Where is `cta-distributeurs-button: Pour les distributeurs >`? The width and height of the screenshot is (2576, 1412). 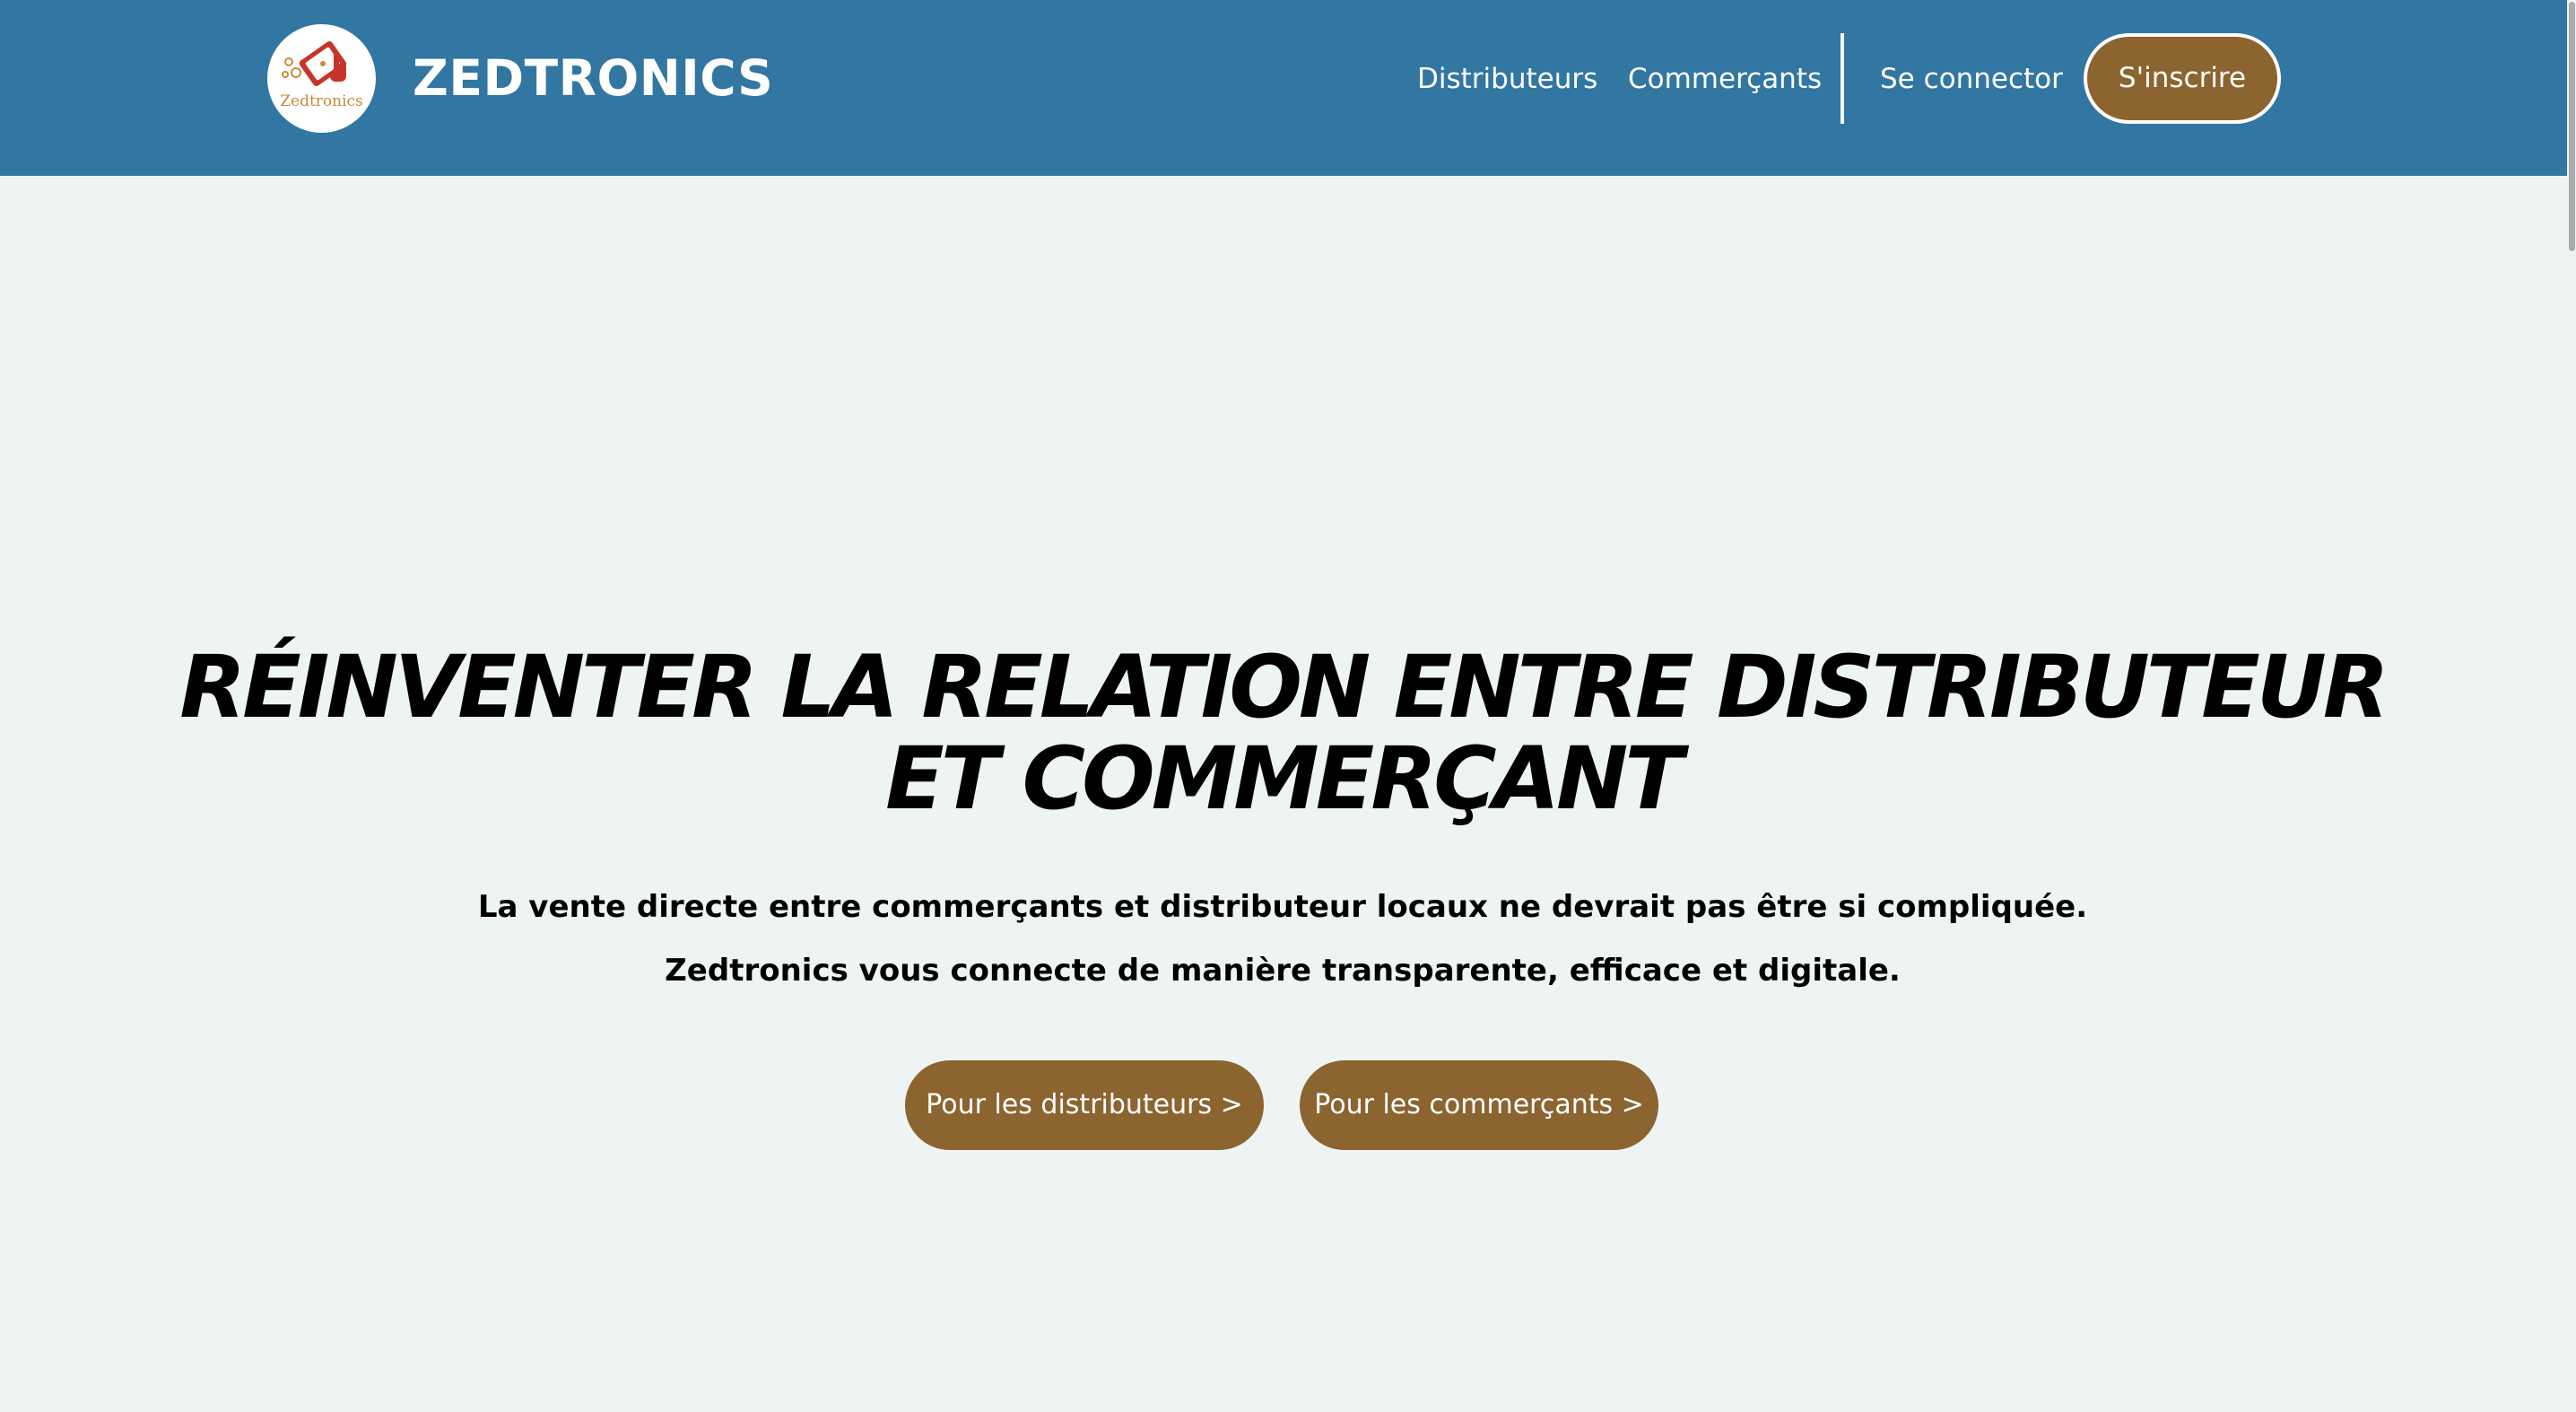 cta-distributeurs-button: Pour les distributeurs > is located at coordinates (1084, 1105).